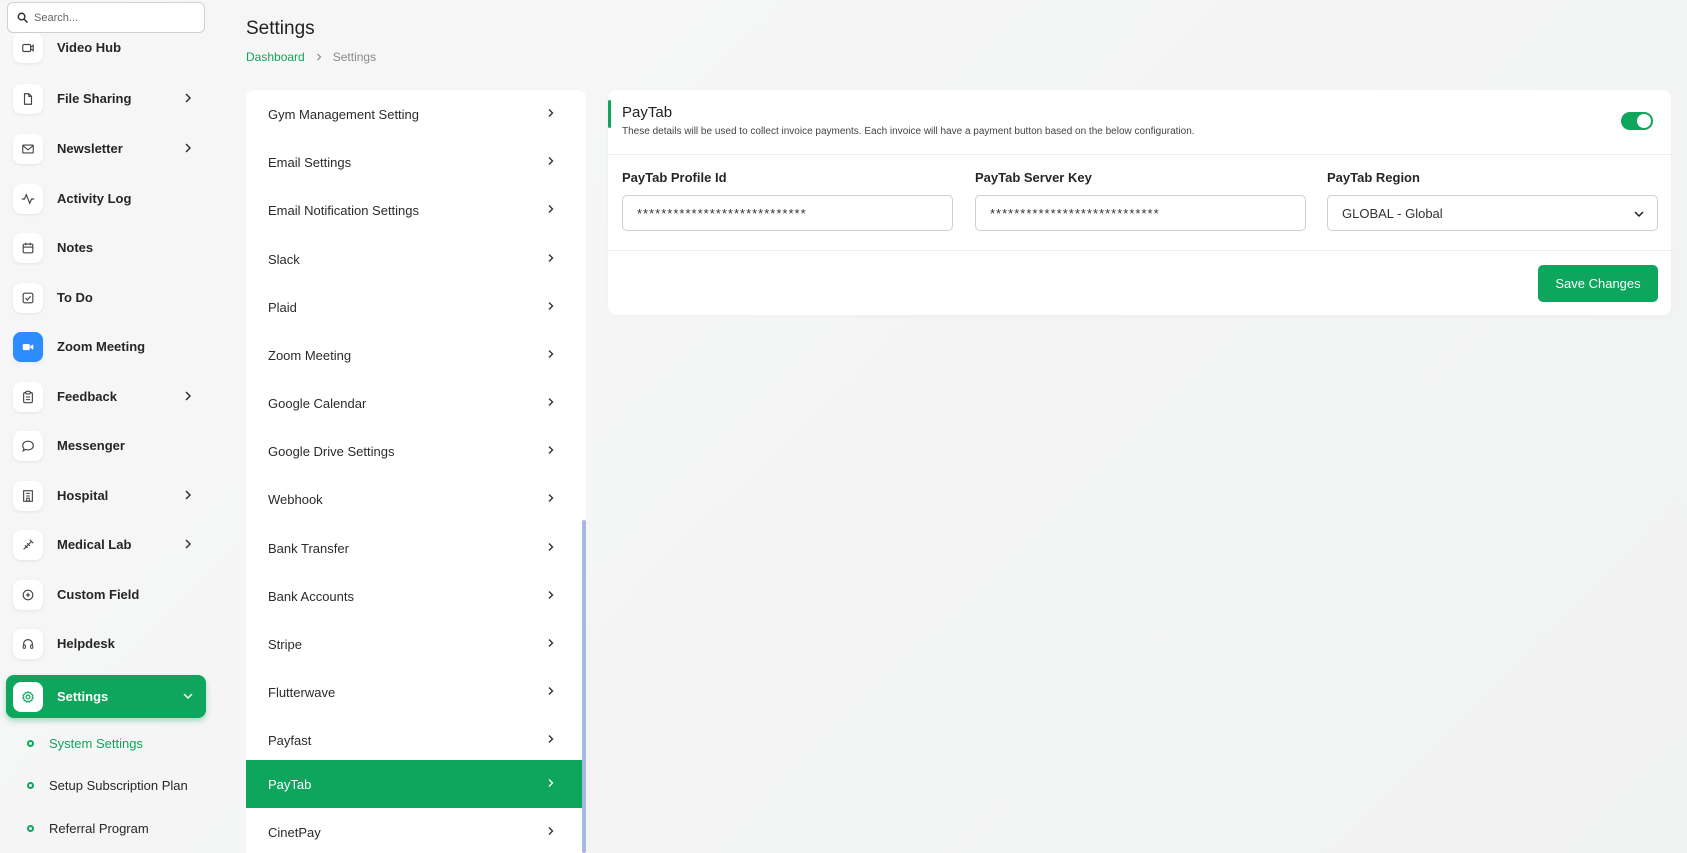 The height and width of the screenshot is (853, 1687). I want to click on sidebar-item-label: Settings, so click(83, 696).